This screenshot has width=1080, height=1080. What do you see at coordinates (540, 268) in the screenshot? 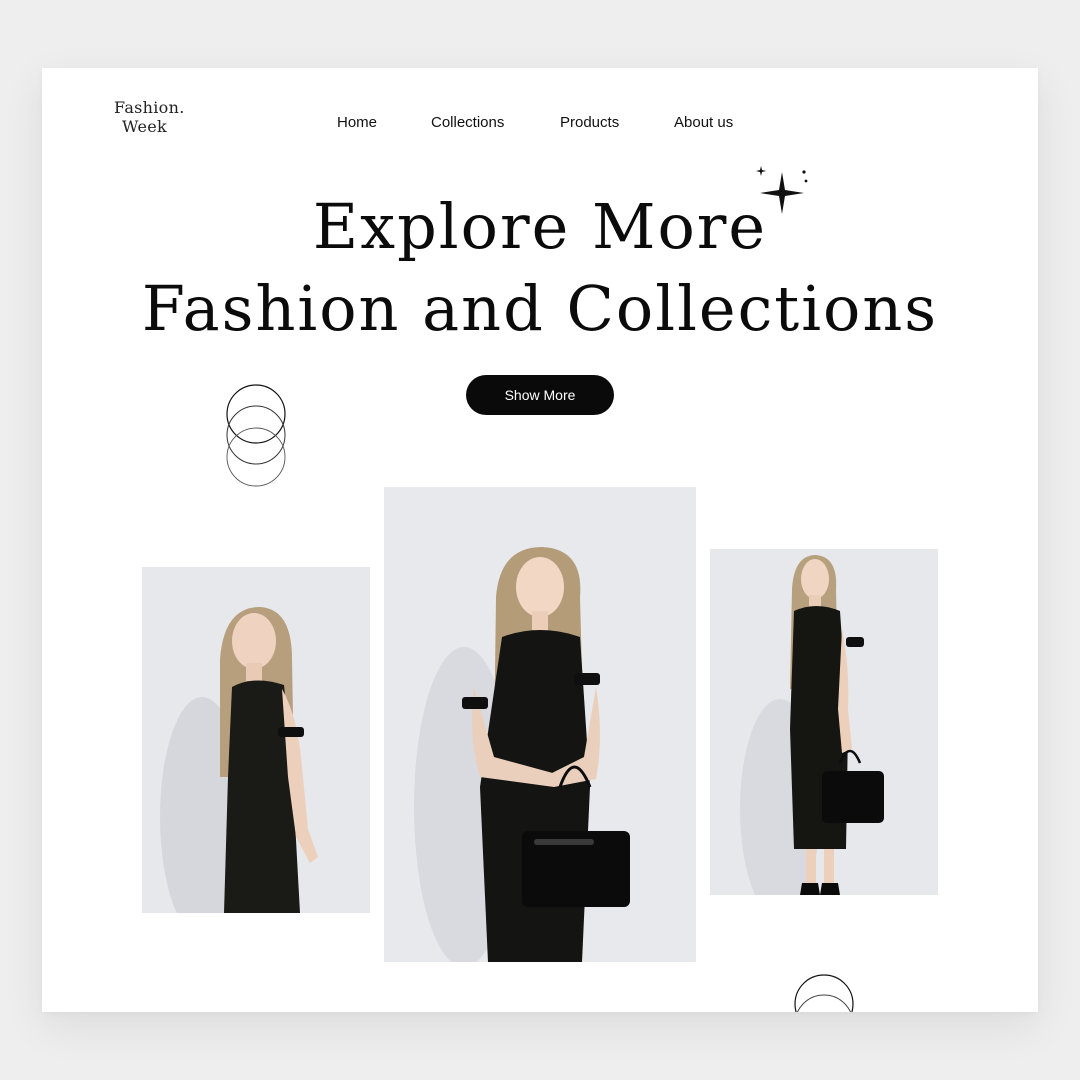
I see `hero-title: Explore More Fashion and Collections` at bounding box center [540, 268].